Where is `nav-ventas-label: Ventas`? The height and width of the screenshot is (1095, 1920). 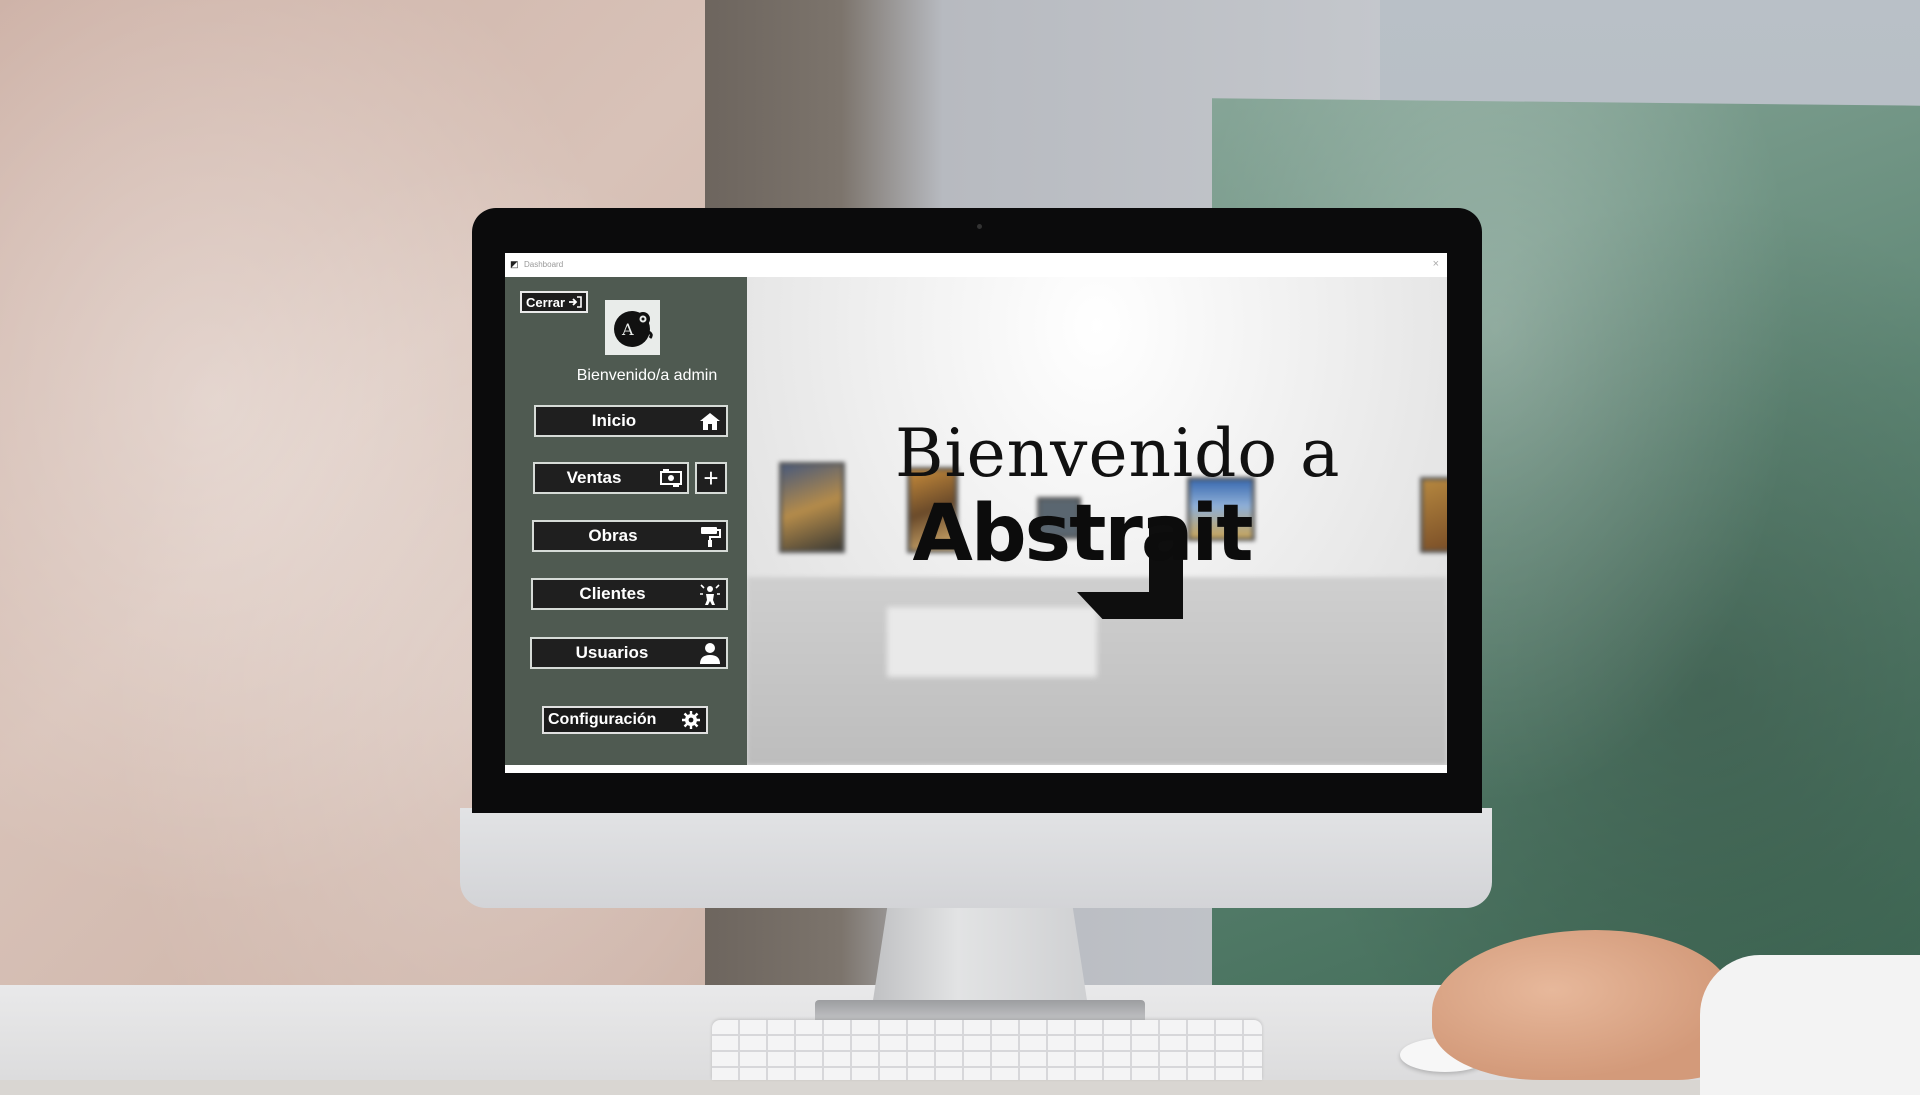 nav-ventas-label: Ventas is located at coordinates (594, 477).